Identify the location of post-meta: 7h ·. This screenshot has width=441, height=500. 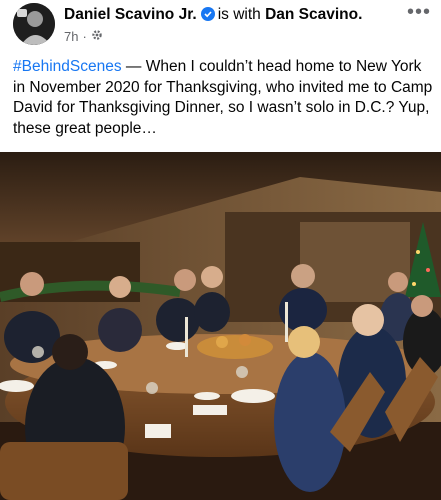
(83, 36).